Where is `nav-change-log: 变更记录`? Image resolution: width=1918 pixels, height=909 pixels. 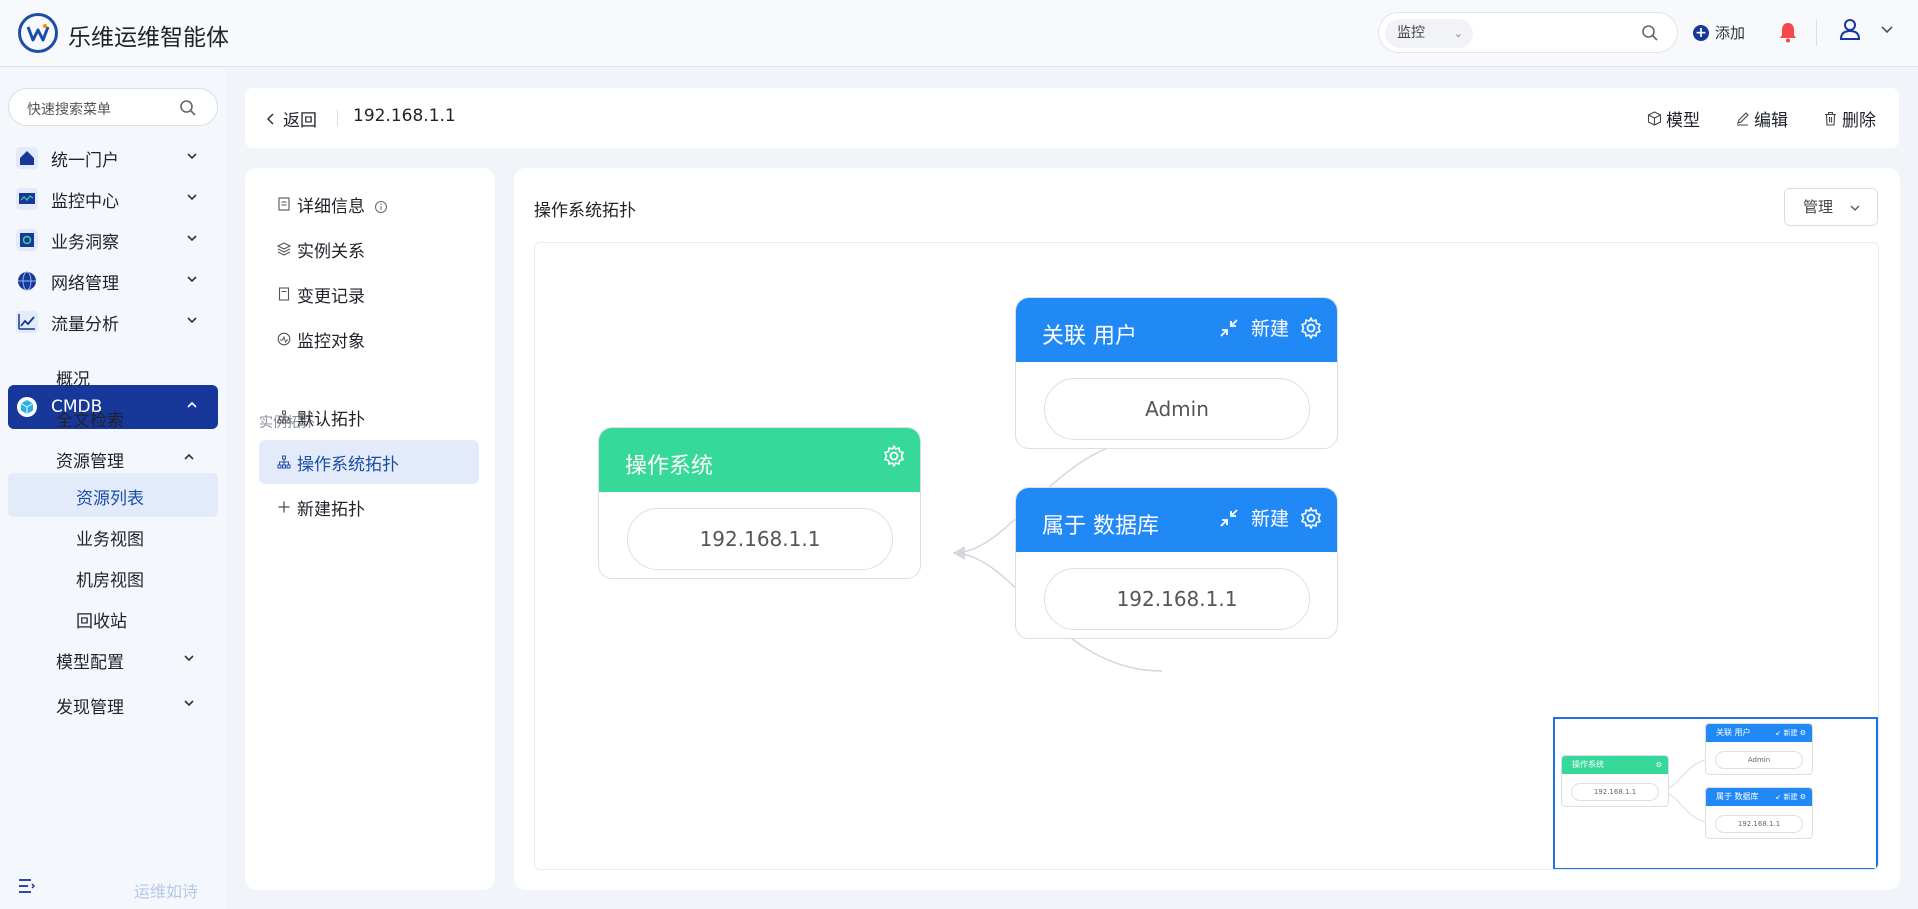
nav-change-log: 变更记录 is located at coordinates (369, 294).